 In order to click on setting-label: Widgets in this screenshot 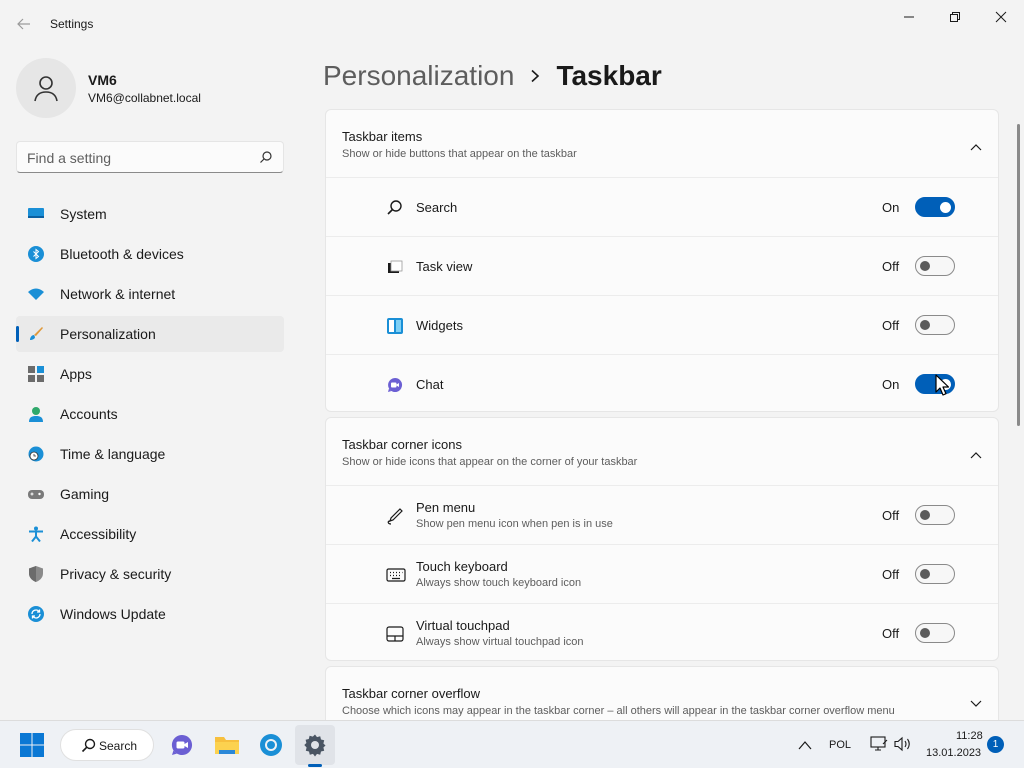, I will do `click(439, 325)`.